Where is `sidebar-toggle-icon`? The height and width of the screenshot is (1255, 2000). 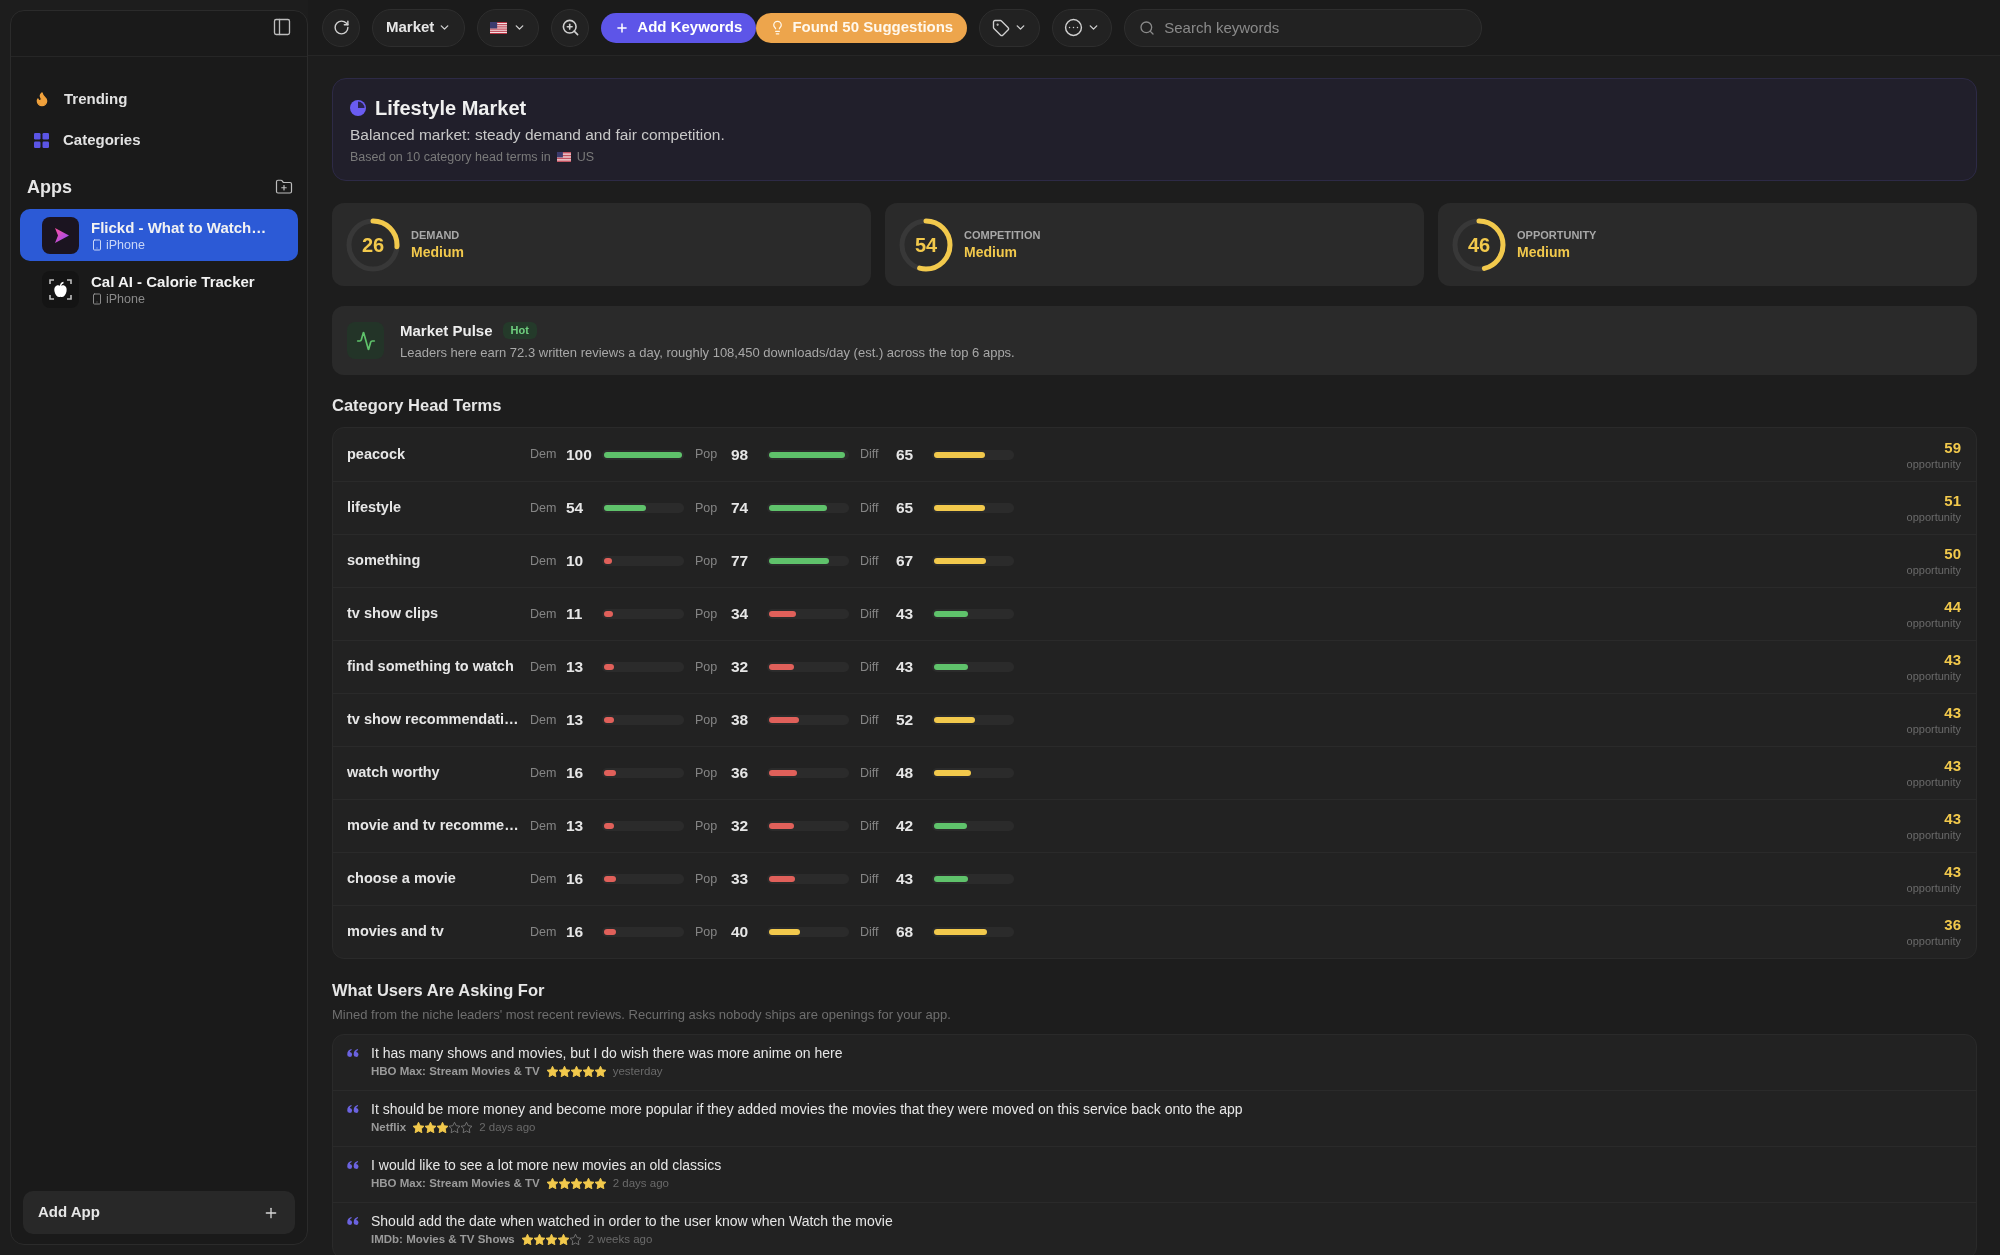 sidebar-toggle-icon is located at coordinates (282, 27).